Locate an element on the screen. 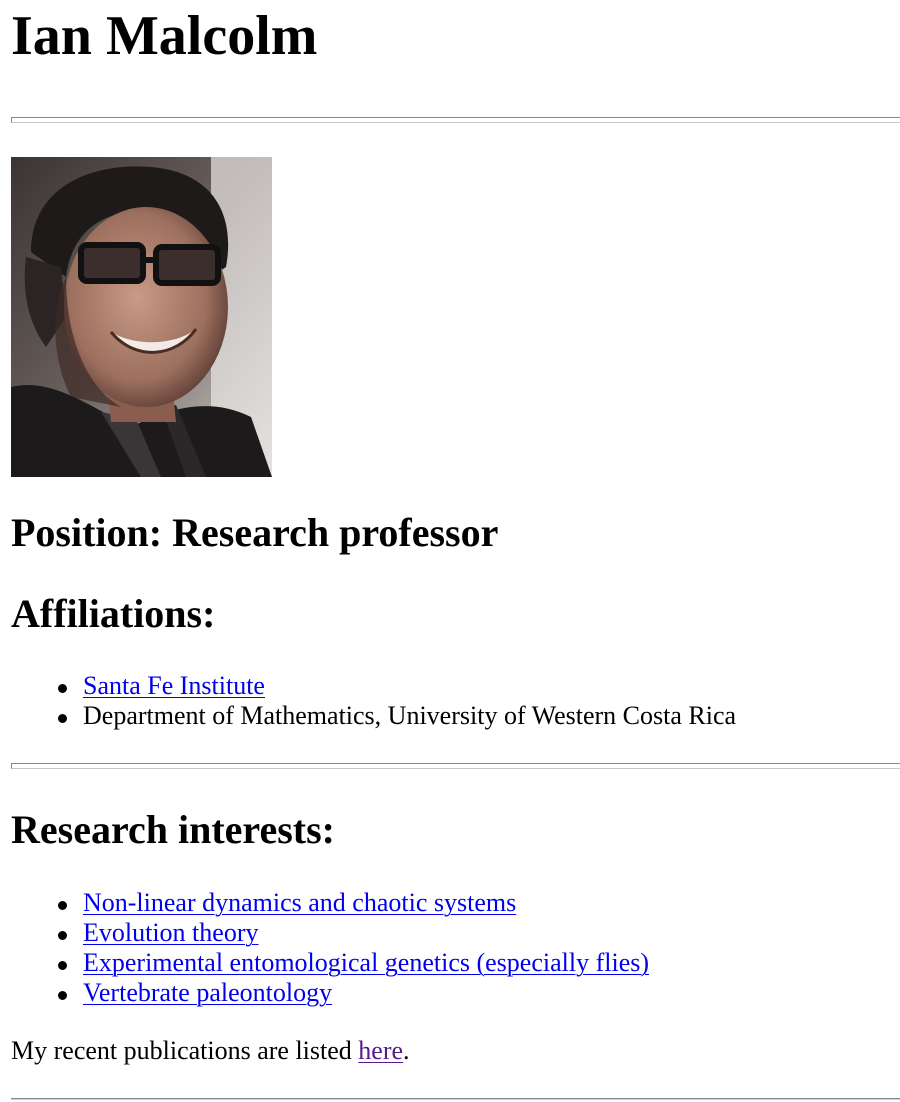 This screenshot has width=900, height=1102. publications-link: here is located at coordinates (380, 1050).